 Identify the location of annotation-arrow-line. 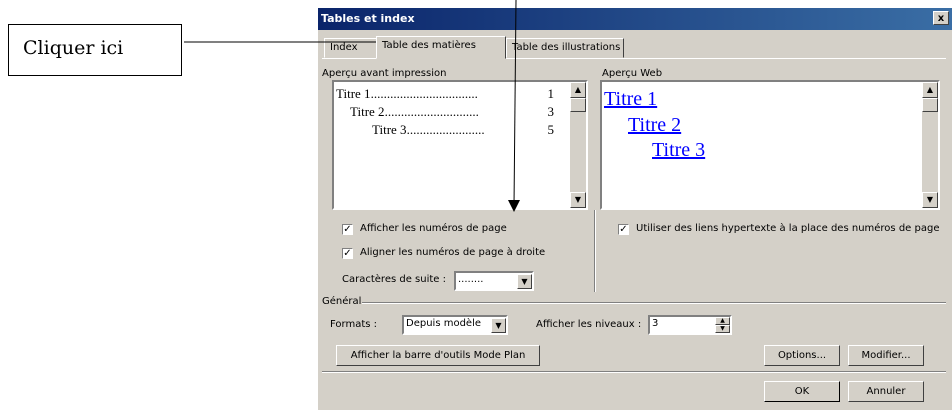
(515, 103).